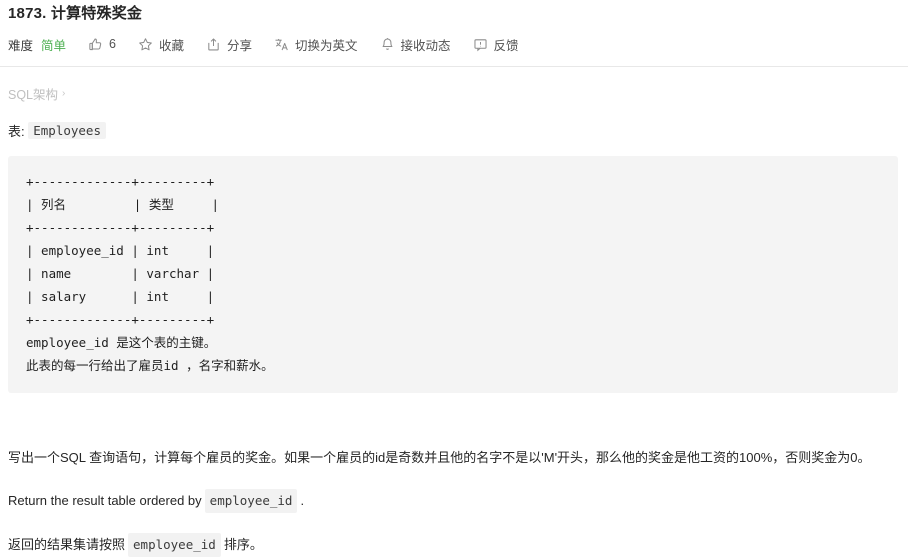  I want to click on thumbs-up-icon, so click(95, 44).